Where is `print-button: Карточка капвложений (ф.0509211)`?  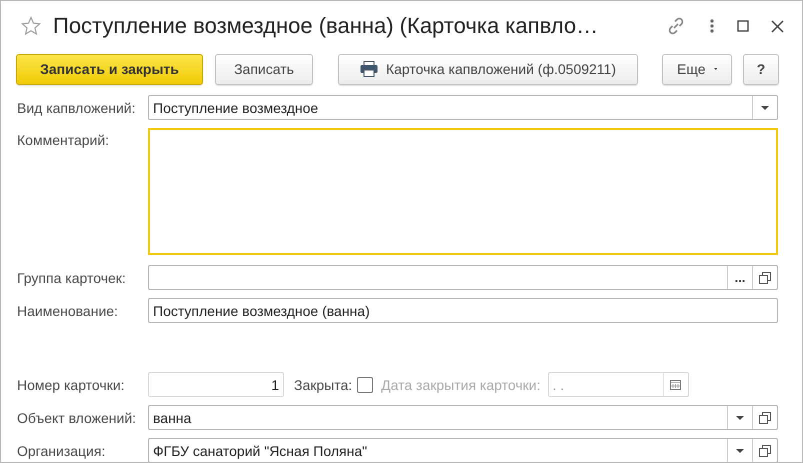
print-button: Карточка капвложений (ф.0509211) is located at coordinates (488, 69).